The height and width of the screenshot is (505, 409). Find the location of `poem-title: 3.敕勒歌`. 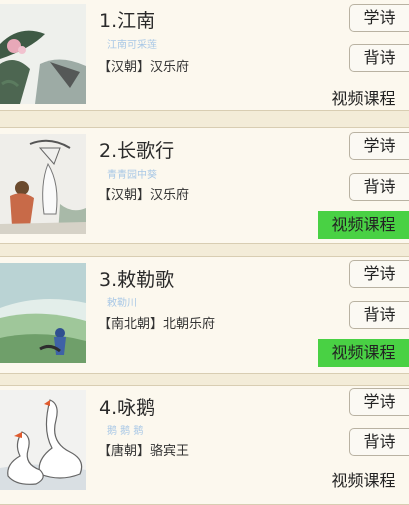

poem-title: 3.敕勒歌 is located at coordinates (137, 280).